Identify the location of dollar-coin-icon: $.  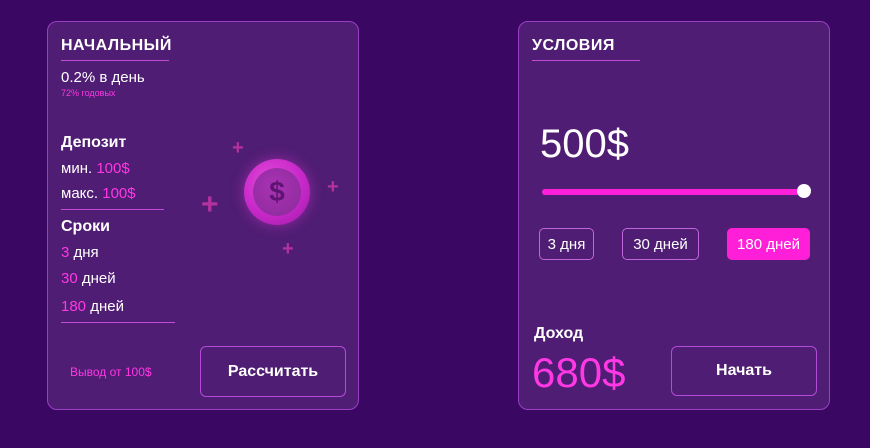
(277, 192).